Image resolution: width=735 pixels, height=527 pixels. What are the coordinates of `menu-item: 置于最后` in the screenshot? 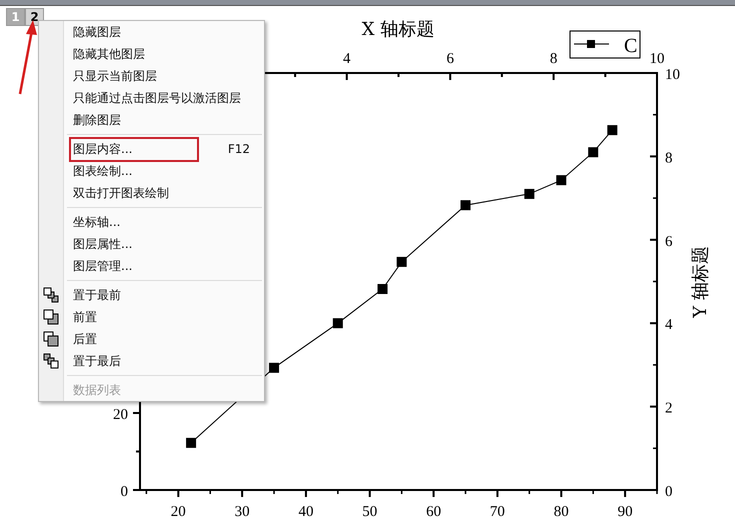 It's located at (151, 361).